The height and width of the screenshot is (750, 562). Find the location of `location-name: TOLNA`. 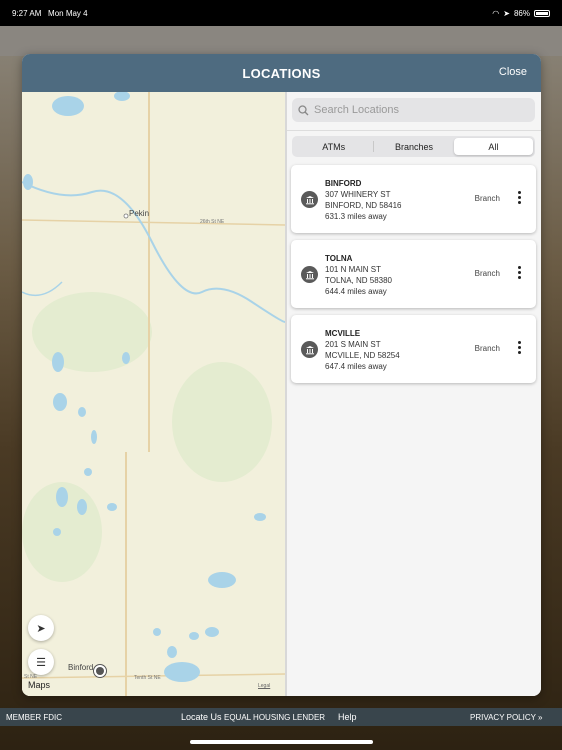

location-name: TOLNA is located at coordinates (339, 258).